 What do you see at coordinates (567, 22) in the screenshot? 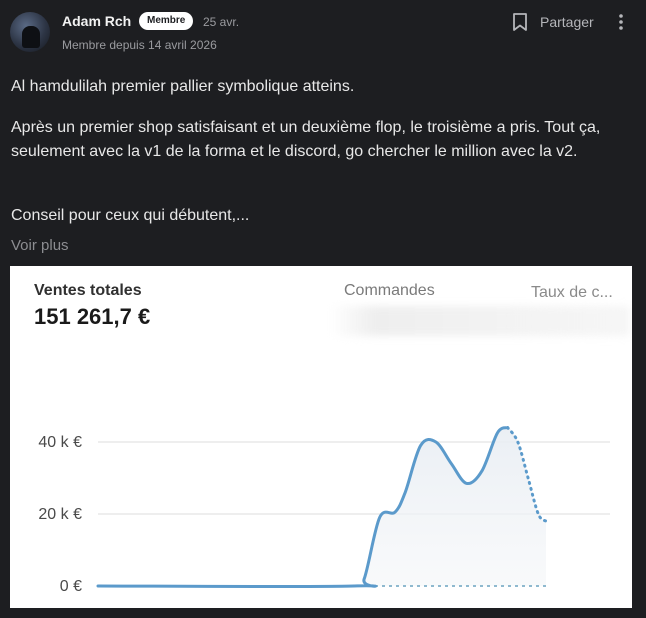
I see `share-button: Partager` at bounding box center [567, 22].